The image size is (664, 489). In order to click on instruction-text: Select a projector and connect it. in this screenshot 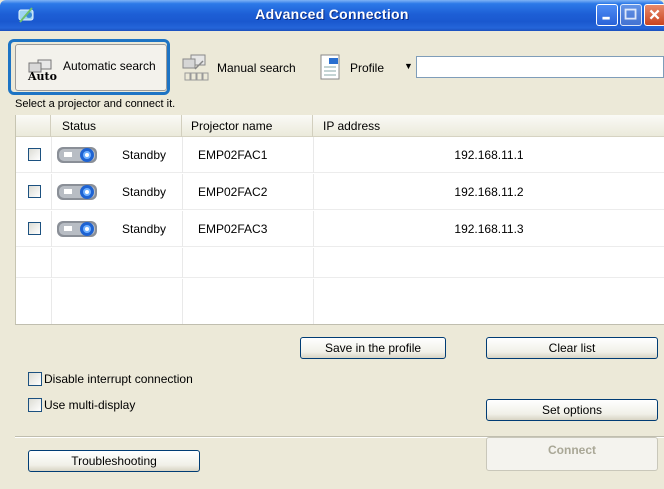, I will do `click(95, 104)`.